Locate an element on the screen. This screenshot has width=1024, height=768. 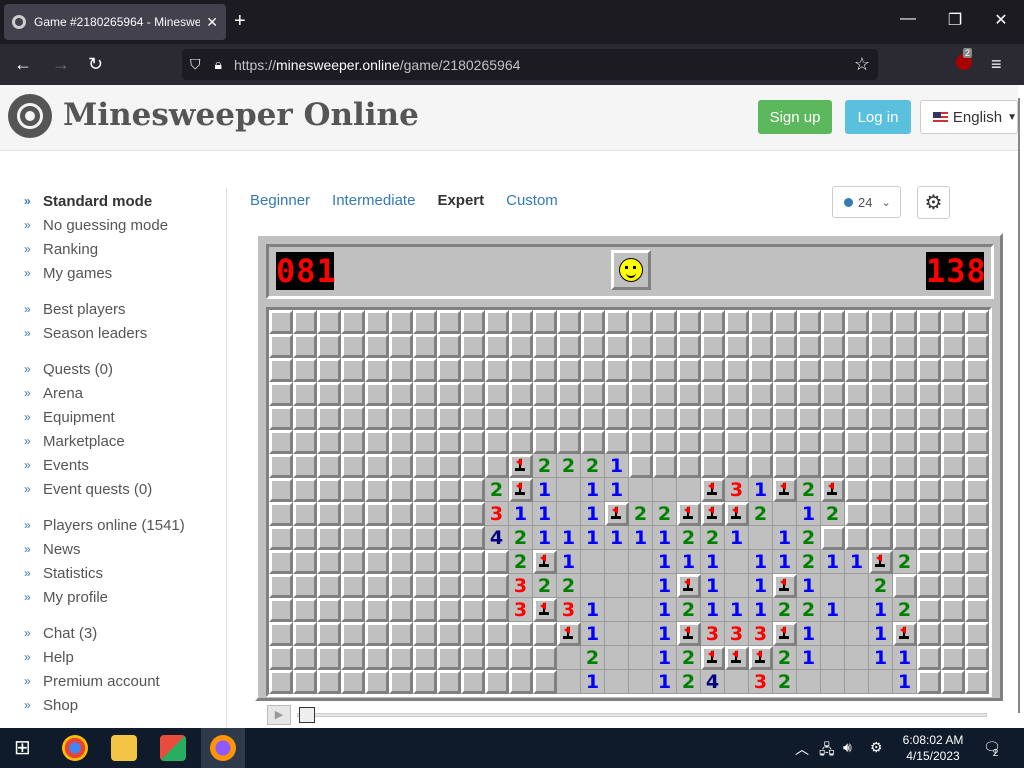
minimize-icon: — is located at coordinates (908, 19).